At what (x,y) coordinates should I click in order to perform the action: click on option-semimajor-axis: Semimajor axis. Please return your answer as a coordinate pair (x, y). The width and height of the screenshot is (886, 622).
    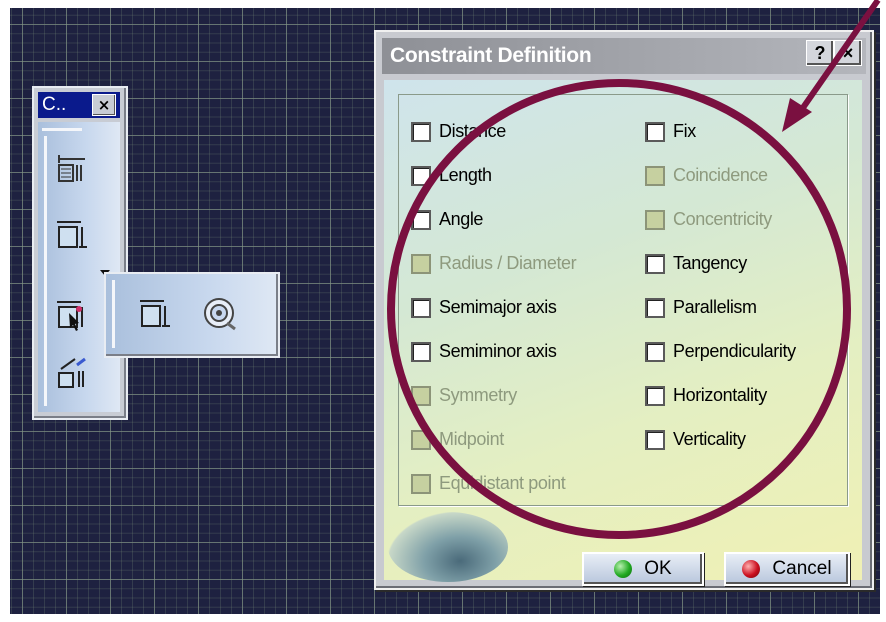
    Looking at the image, I should click on (484, 307).